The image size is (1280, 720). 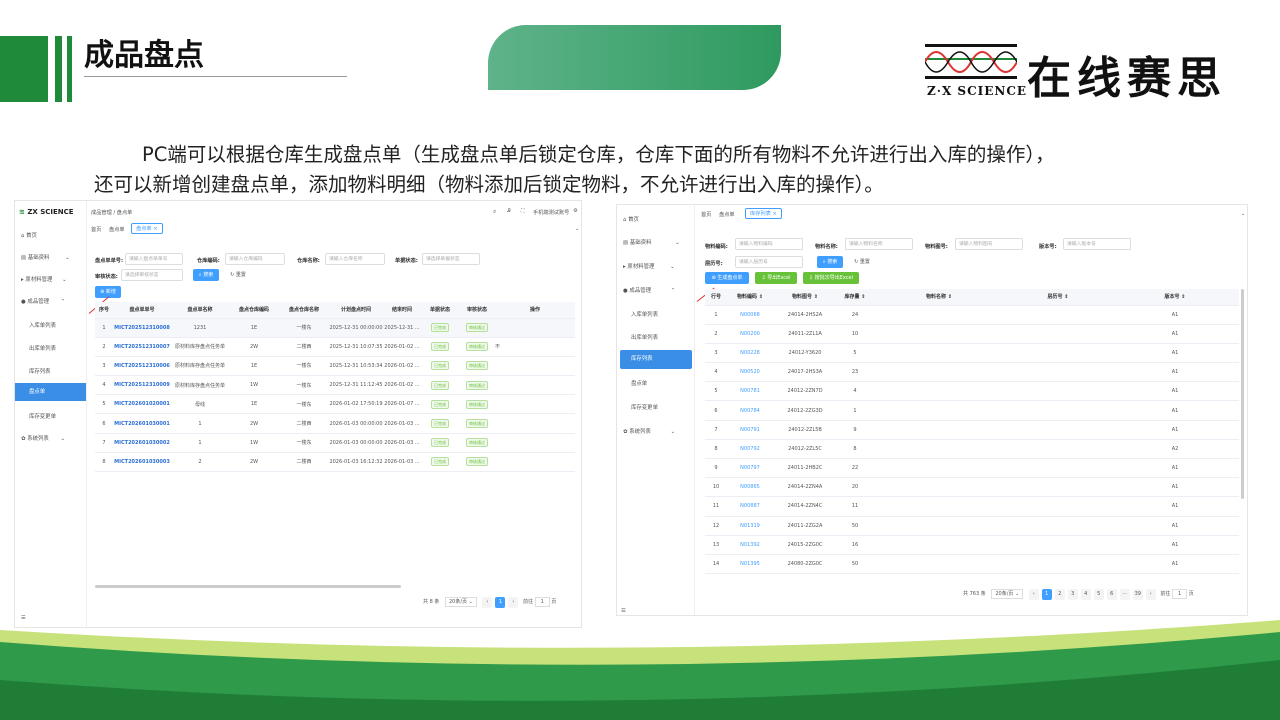 What do you see at coordinates (1242, 394) in the screenshot?
I see `vertical-scrollbar` at bounding box center [1242, 394].